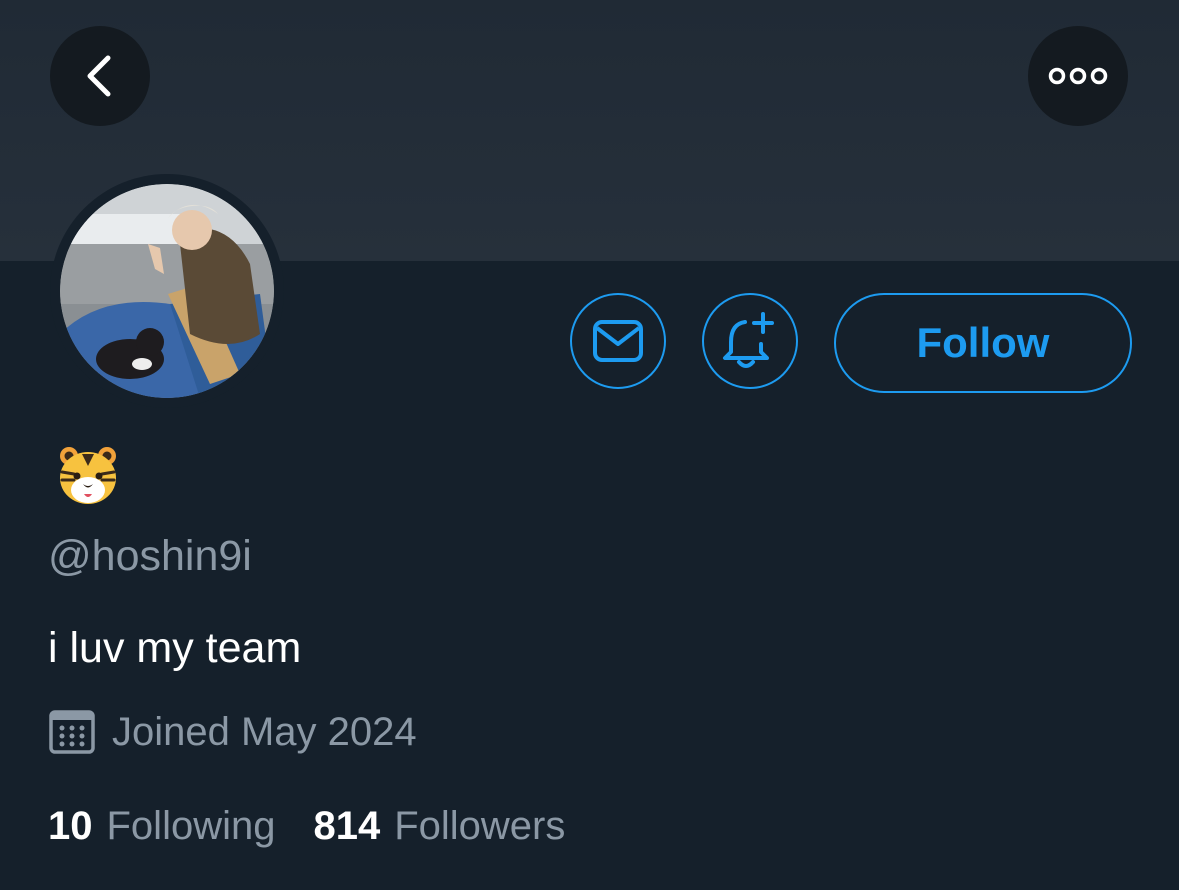 The width and height of the screenshot is (1179, 890). What do you see at coordinates (72, 732) in the screenshot?
I see `calendar-icon` at bounding box center [72, 732].